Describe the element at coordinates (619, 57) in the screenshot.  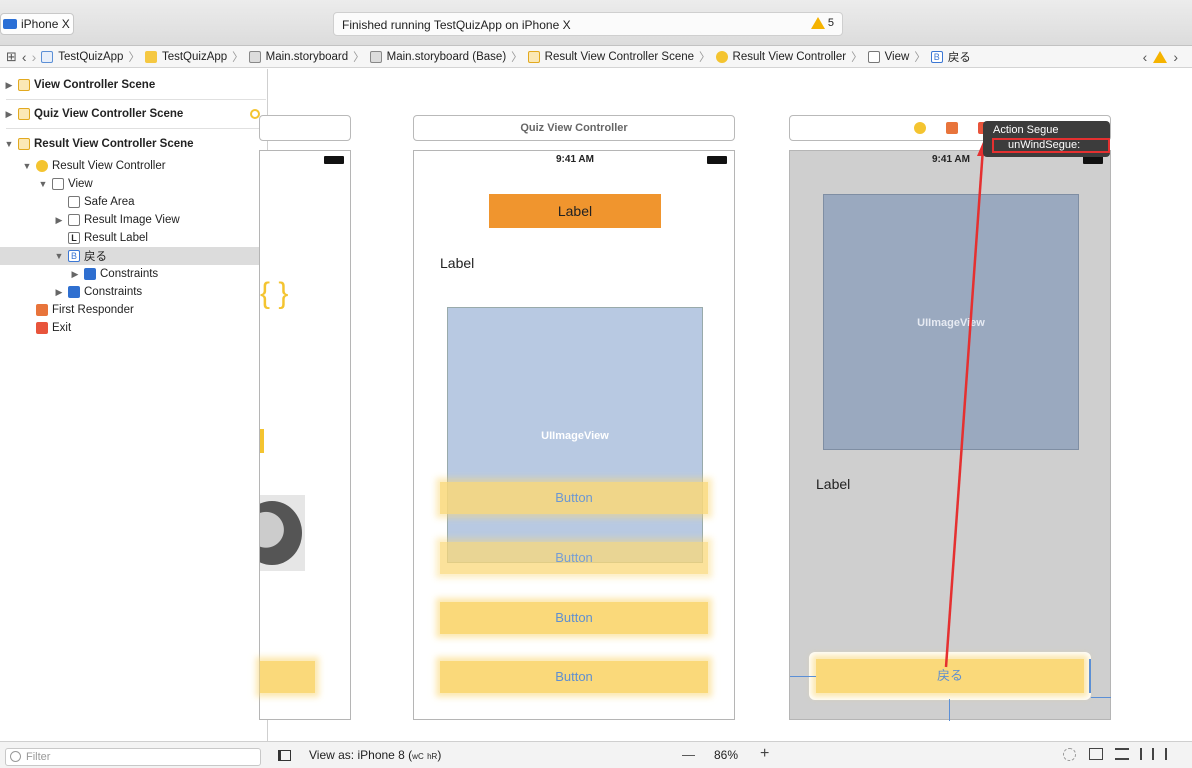
I see `crumb-scene: Result View Controller Scene` at that location.